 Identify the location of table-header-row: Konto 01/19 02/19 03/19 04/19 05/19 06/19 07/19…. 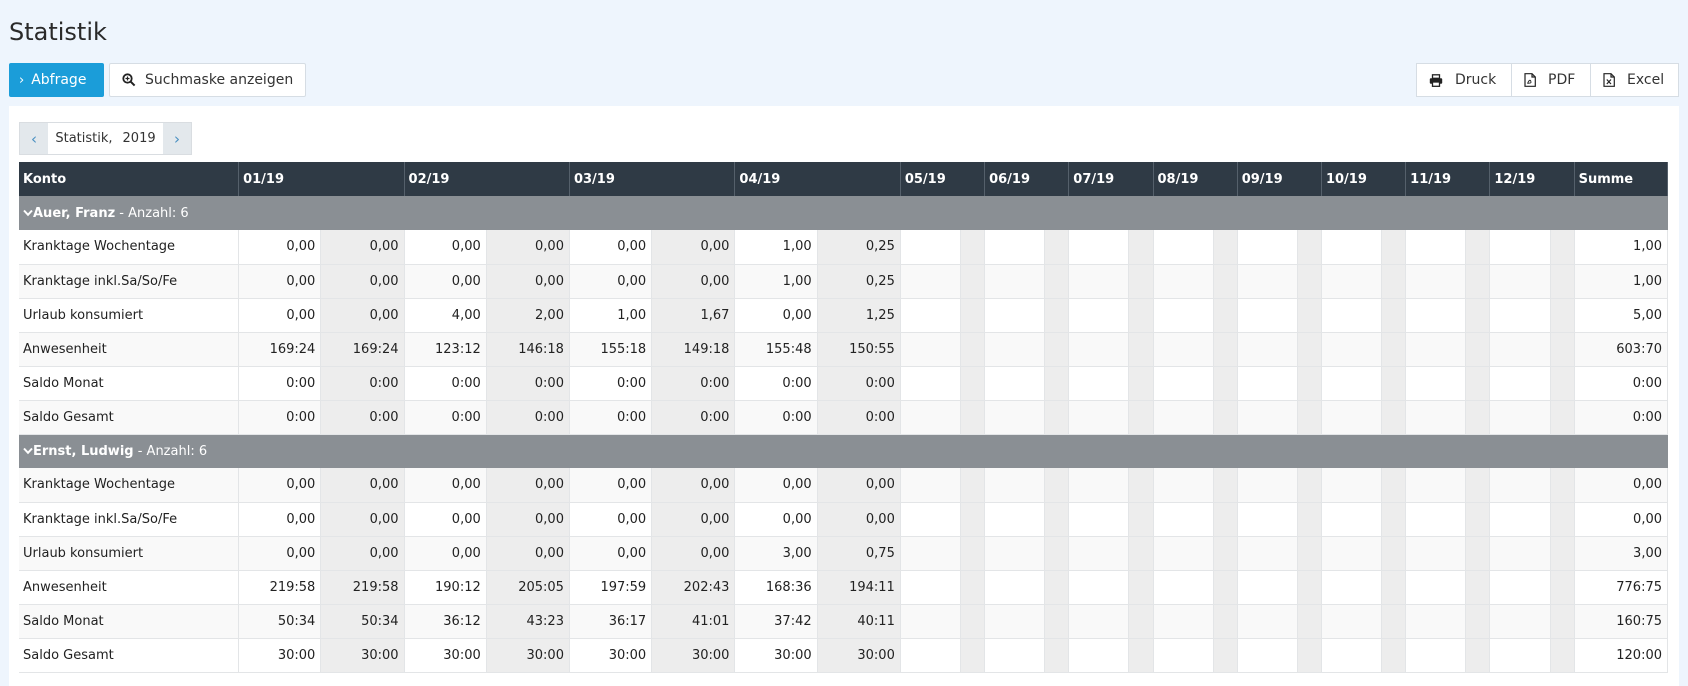
(844, 179).